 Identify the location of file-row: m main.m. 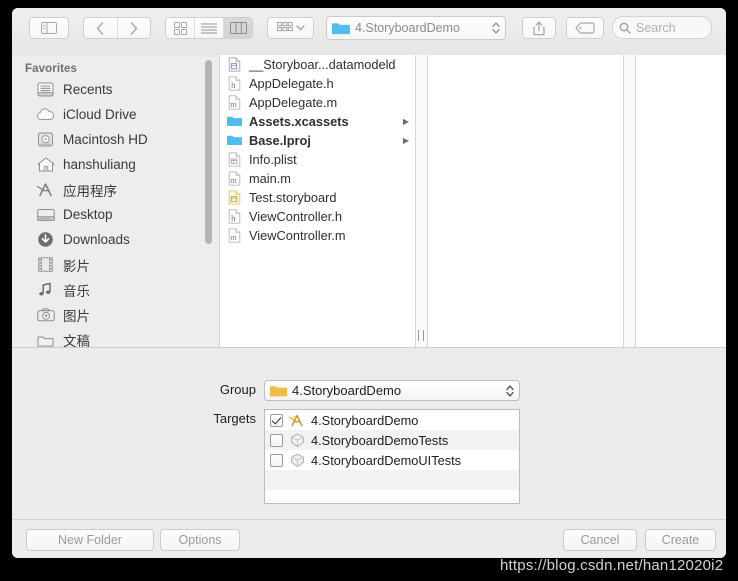
(318, 178).